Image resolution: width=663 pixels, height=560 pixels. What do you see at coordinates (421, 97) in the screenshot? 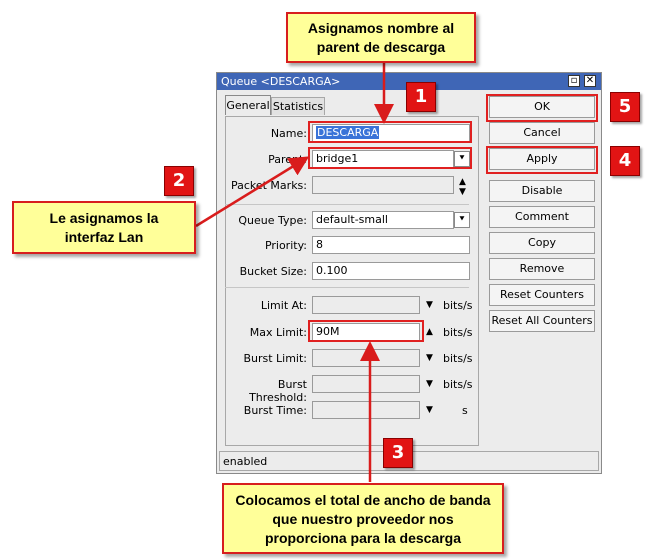
I see `badge-1: 1` at bounding box center [421, 97].